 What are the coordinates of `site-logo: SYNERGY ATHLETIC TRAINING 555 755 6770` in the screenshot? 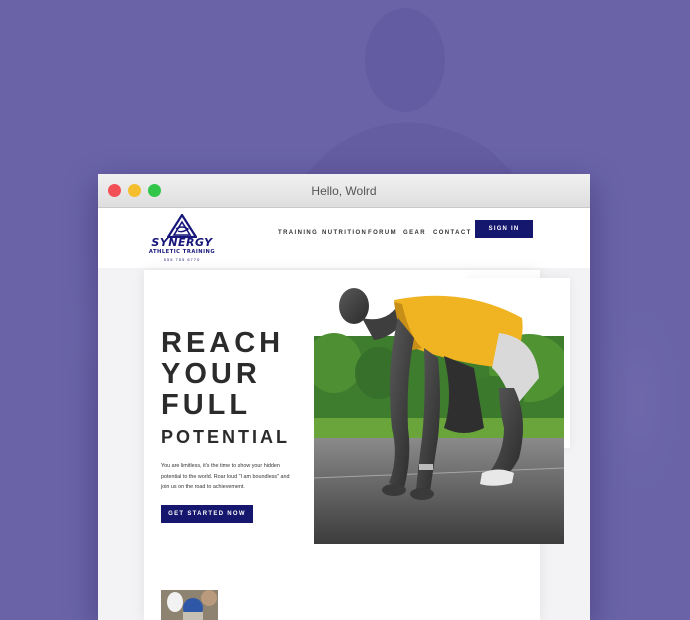 It's located at (182, 240).